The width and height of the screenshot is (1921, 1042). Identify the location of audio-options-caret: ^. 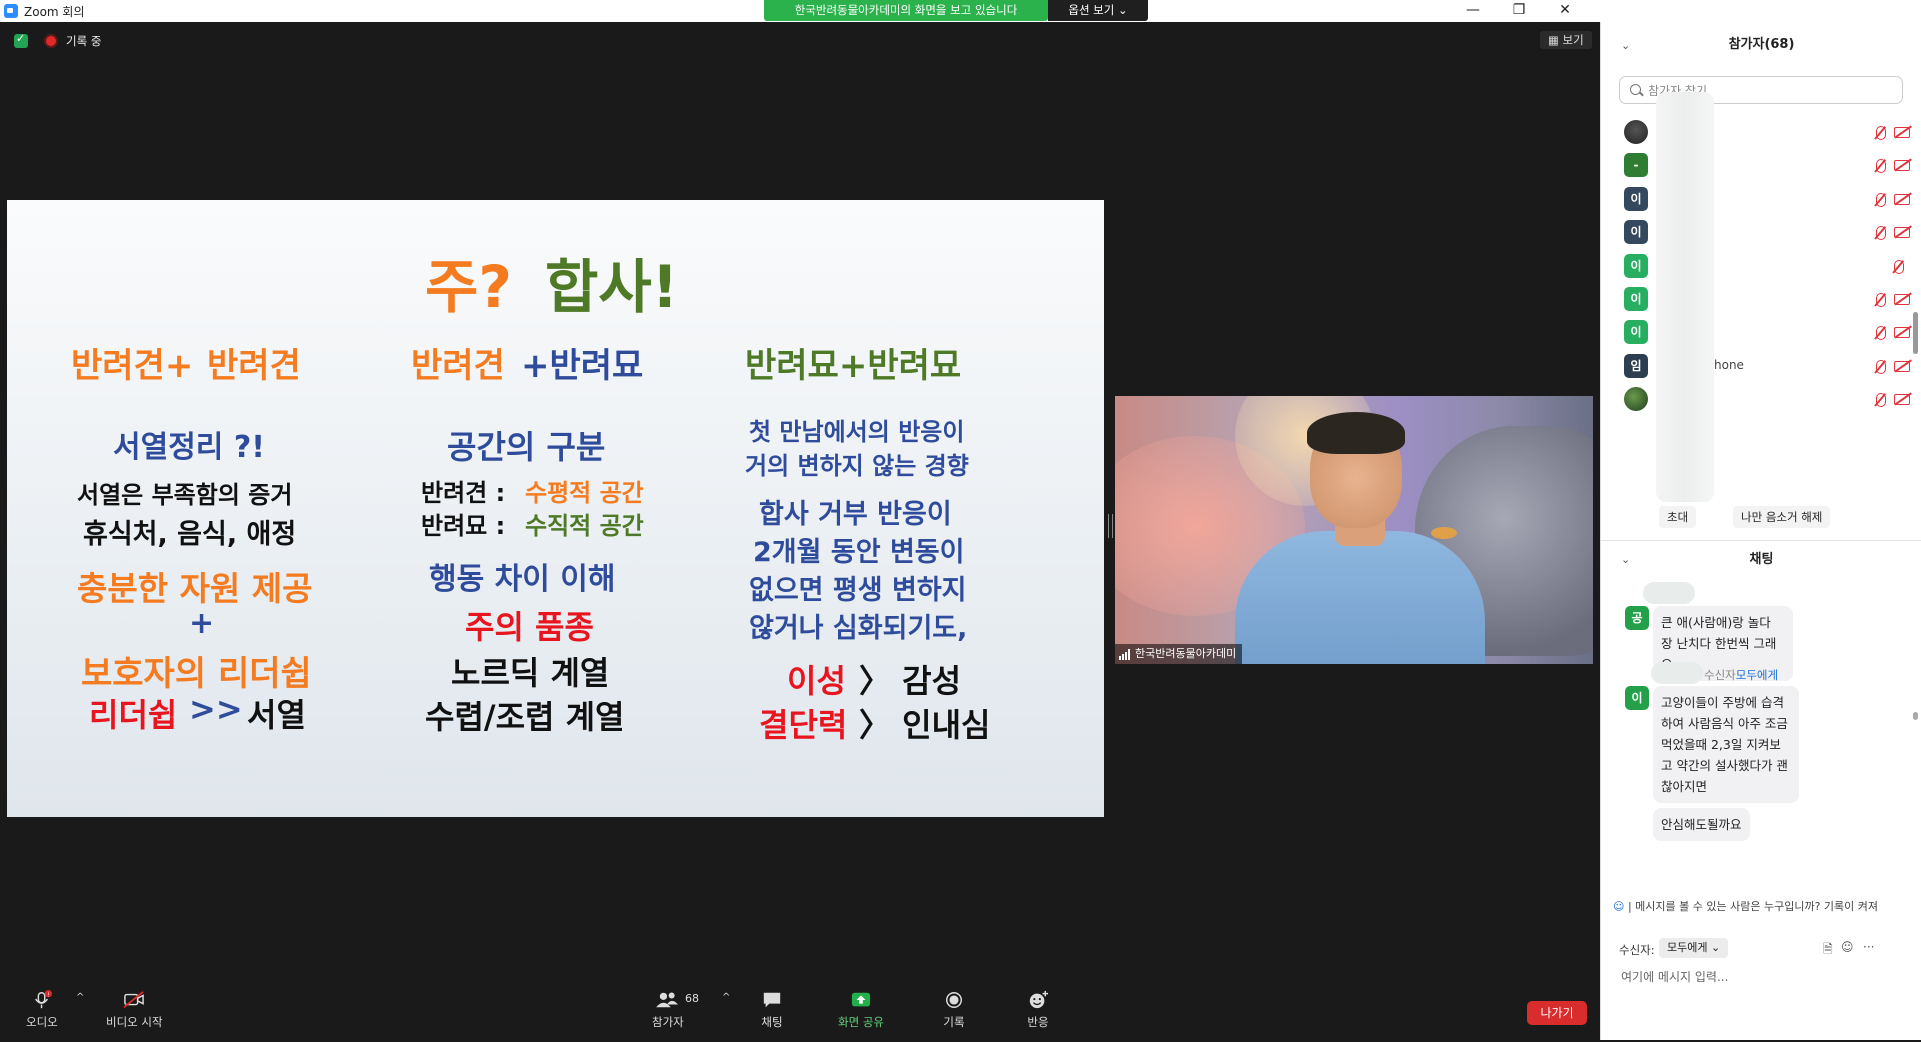
(80, 997).